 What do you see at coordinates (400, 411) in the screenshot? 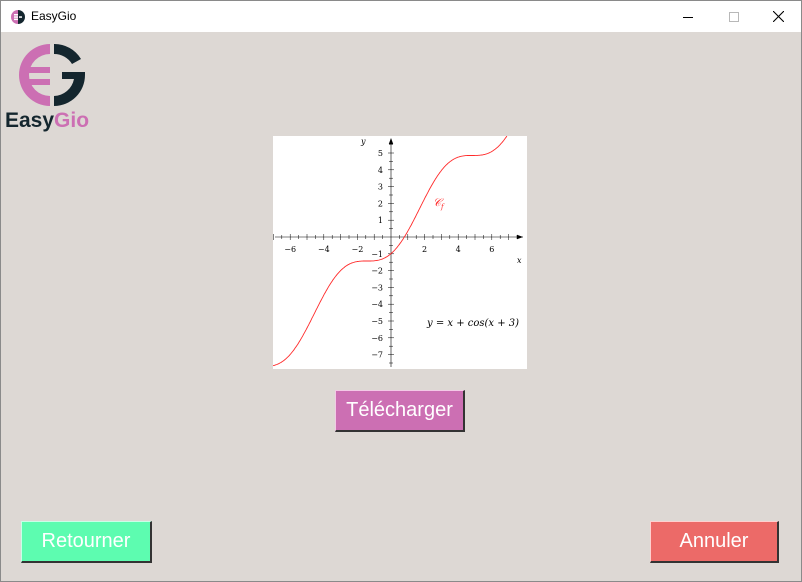
I see `download-button: Télécharger` at bounding box center [400, 411].